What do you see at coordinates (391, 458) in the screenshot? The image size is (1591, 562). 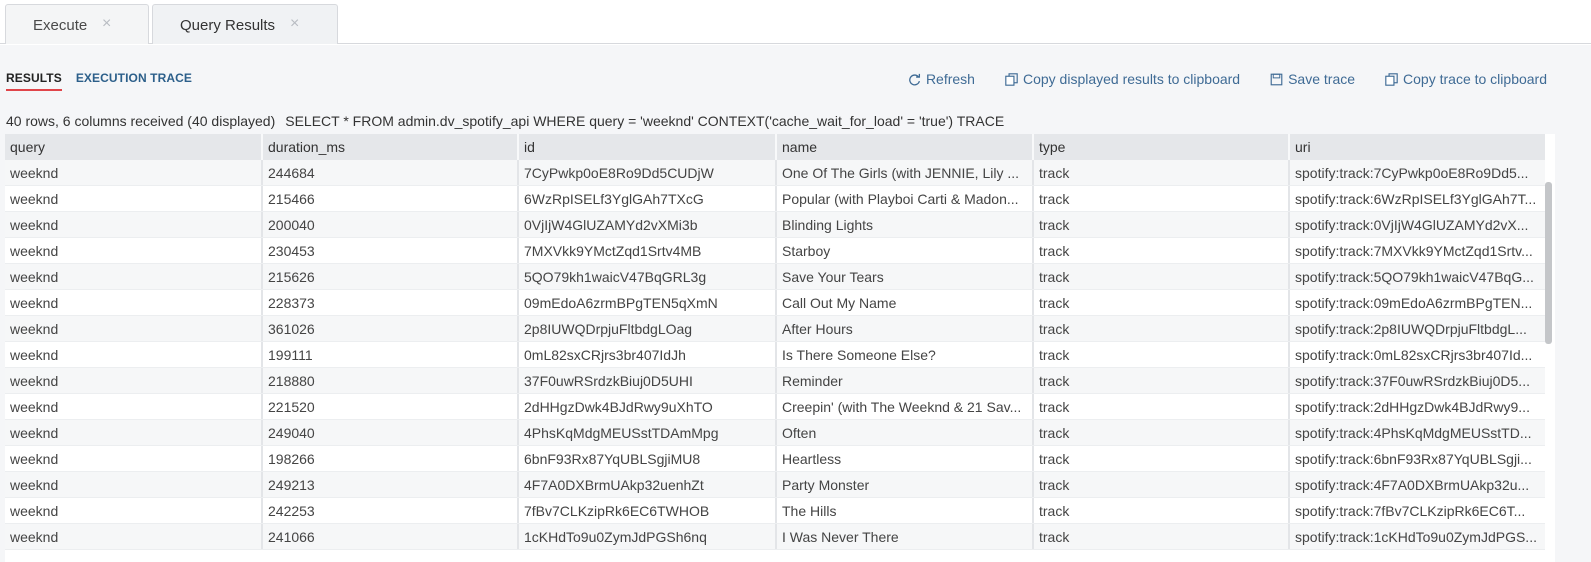 I see `table-cell: 198266` at bounding box center [391, 458].